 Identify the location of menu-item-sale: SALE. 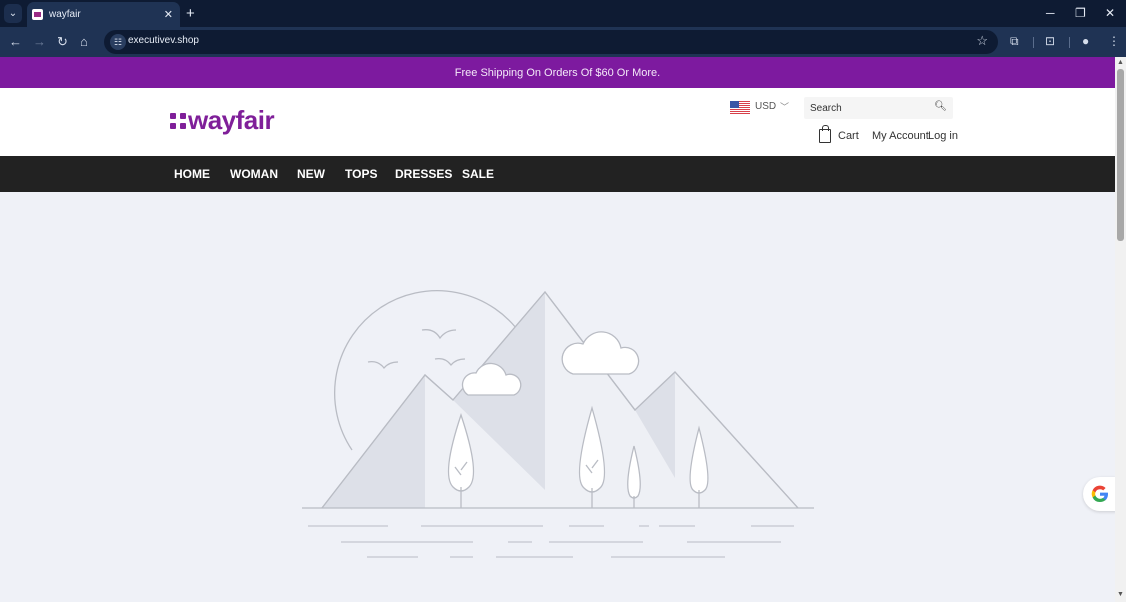
(478, 174).